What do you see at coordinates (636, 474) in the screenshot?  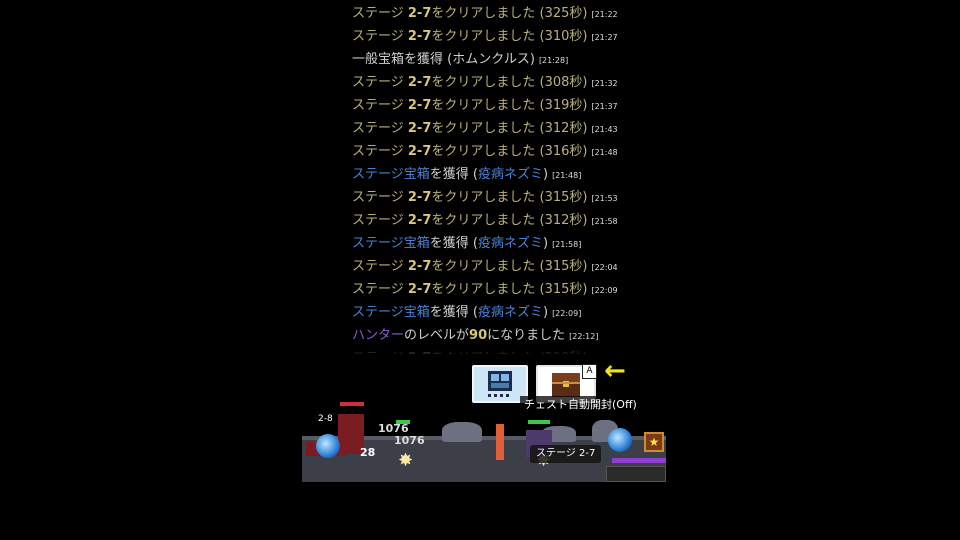 I see `status-panel` at bounding box center [636, 474].